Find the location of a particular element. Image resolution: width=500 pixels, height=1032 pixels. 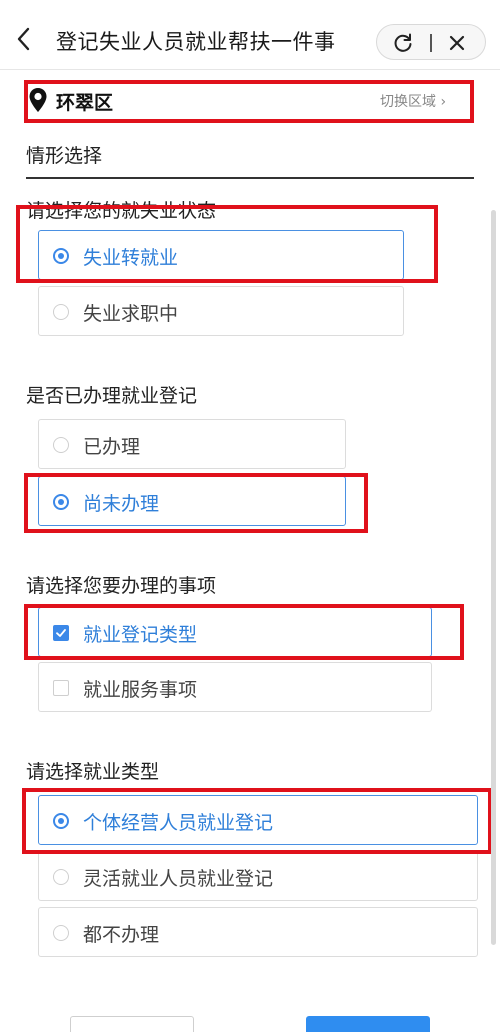

option-none: 都不办理 is located at coordinates (258, 932).